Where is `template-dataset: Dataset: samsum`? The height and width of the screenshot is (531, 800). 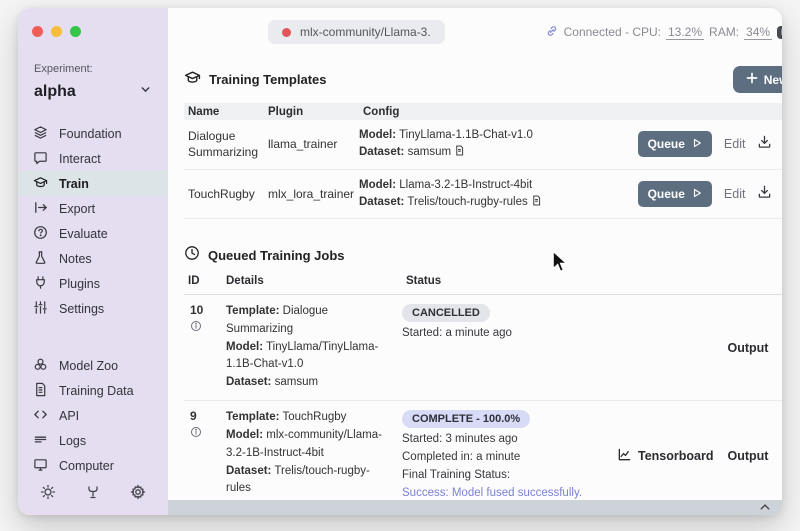
template-dataset: Dataset: samsum is located at coordinates (492, 152).